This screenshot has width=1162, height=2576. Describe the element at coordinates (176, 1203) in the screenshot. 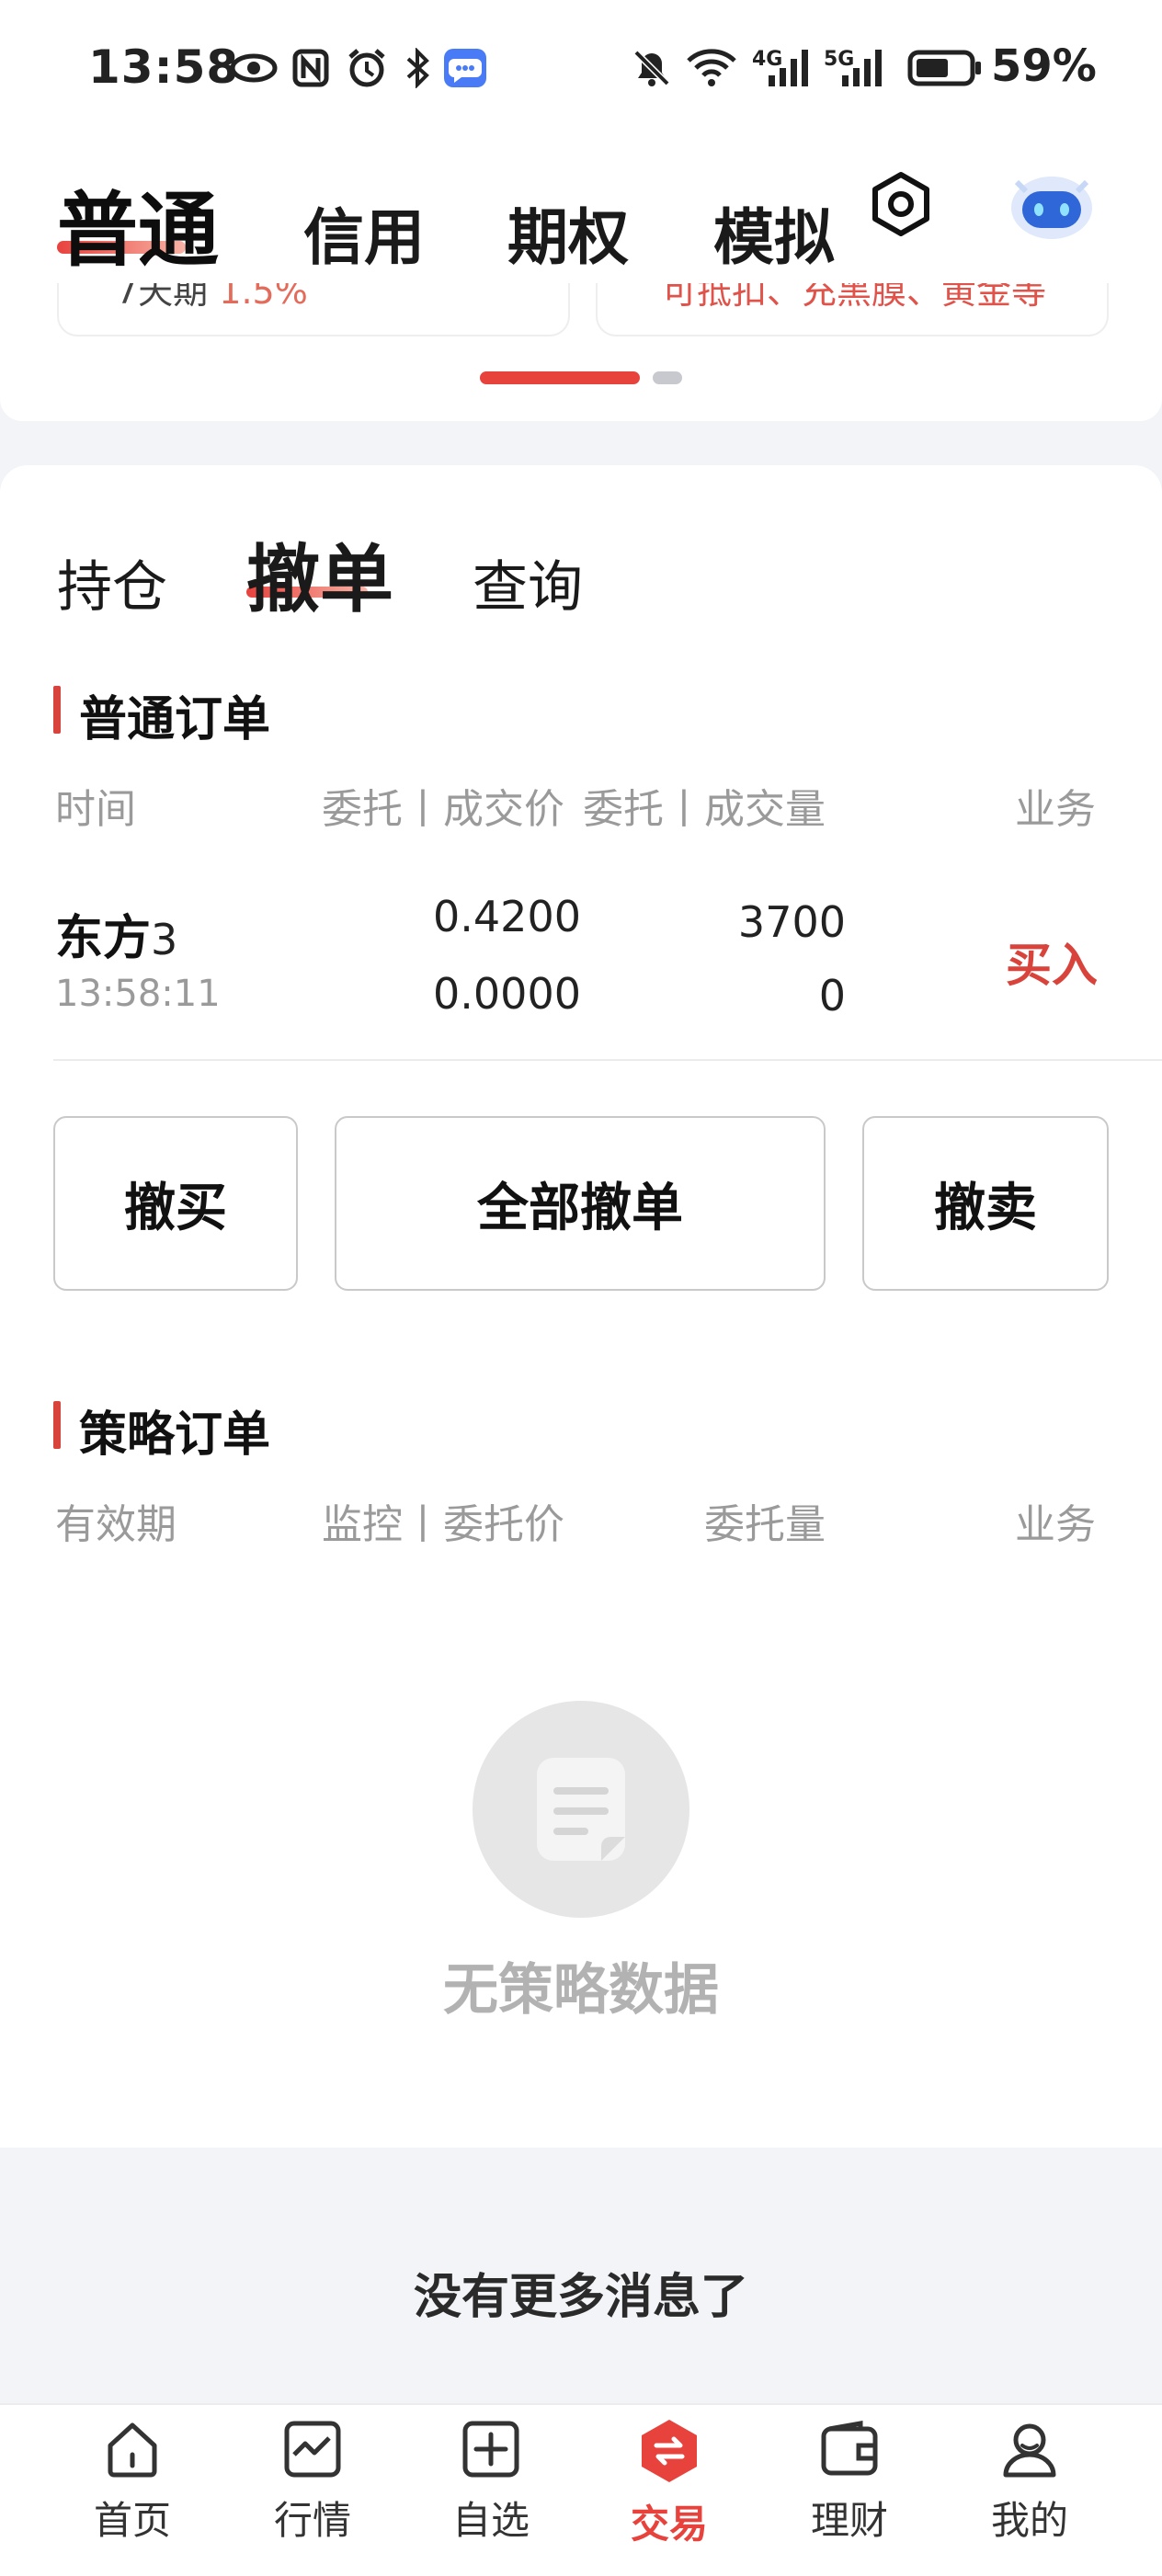

I see `cancel-buy-button: 撤买` at that location.